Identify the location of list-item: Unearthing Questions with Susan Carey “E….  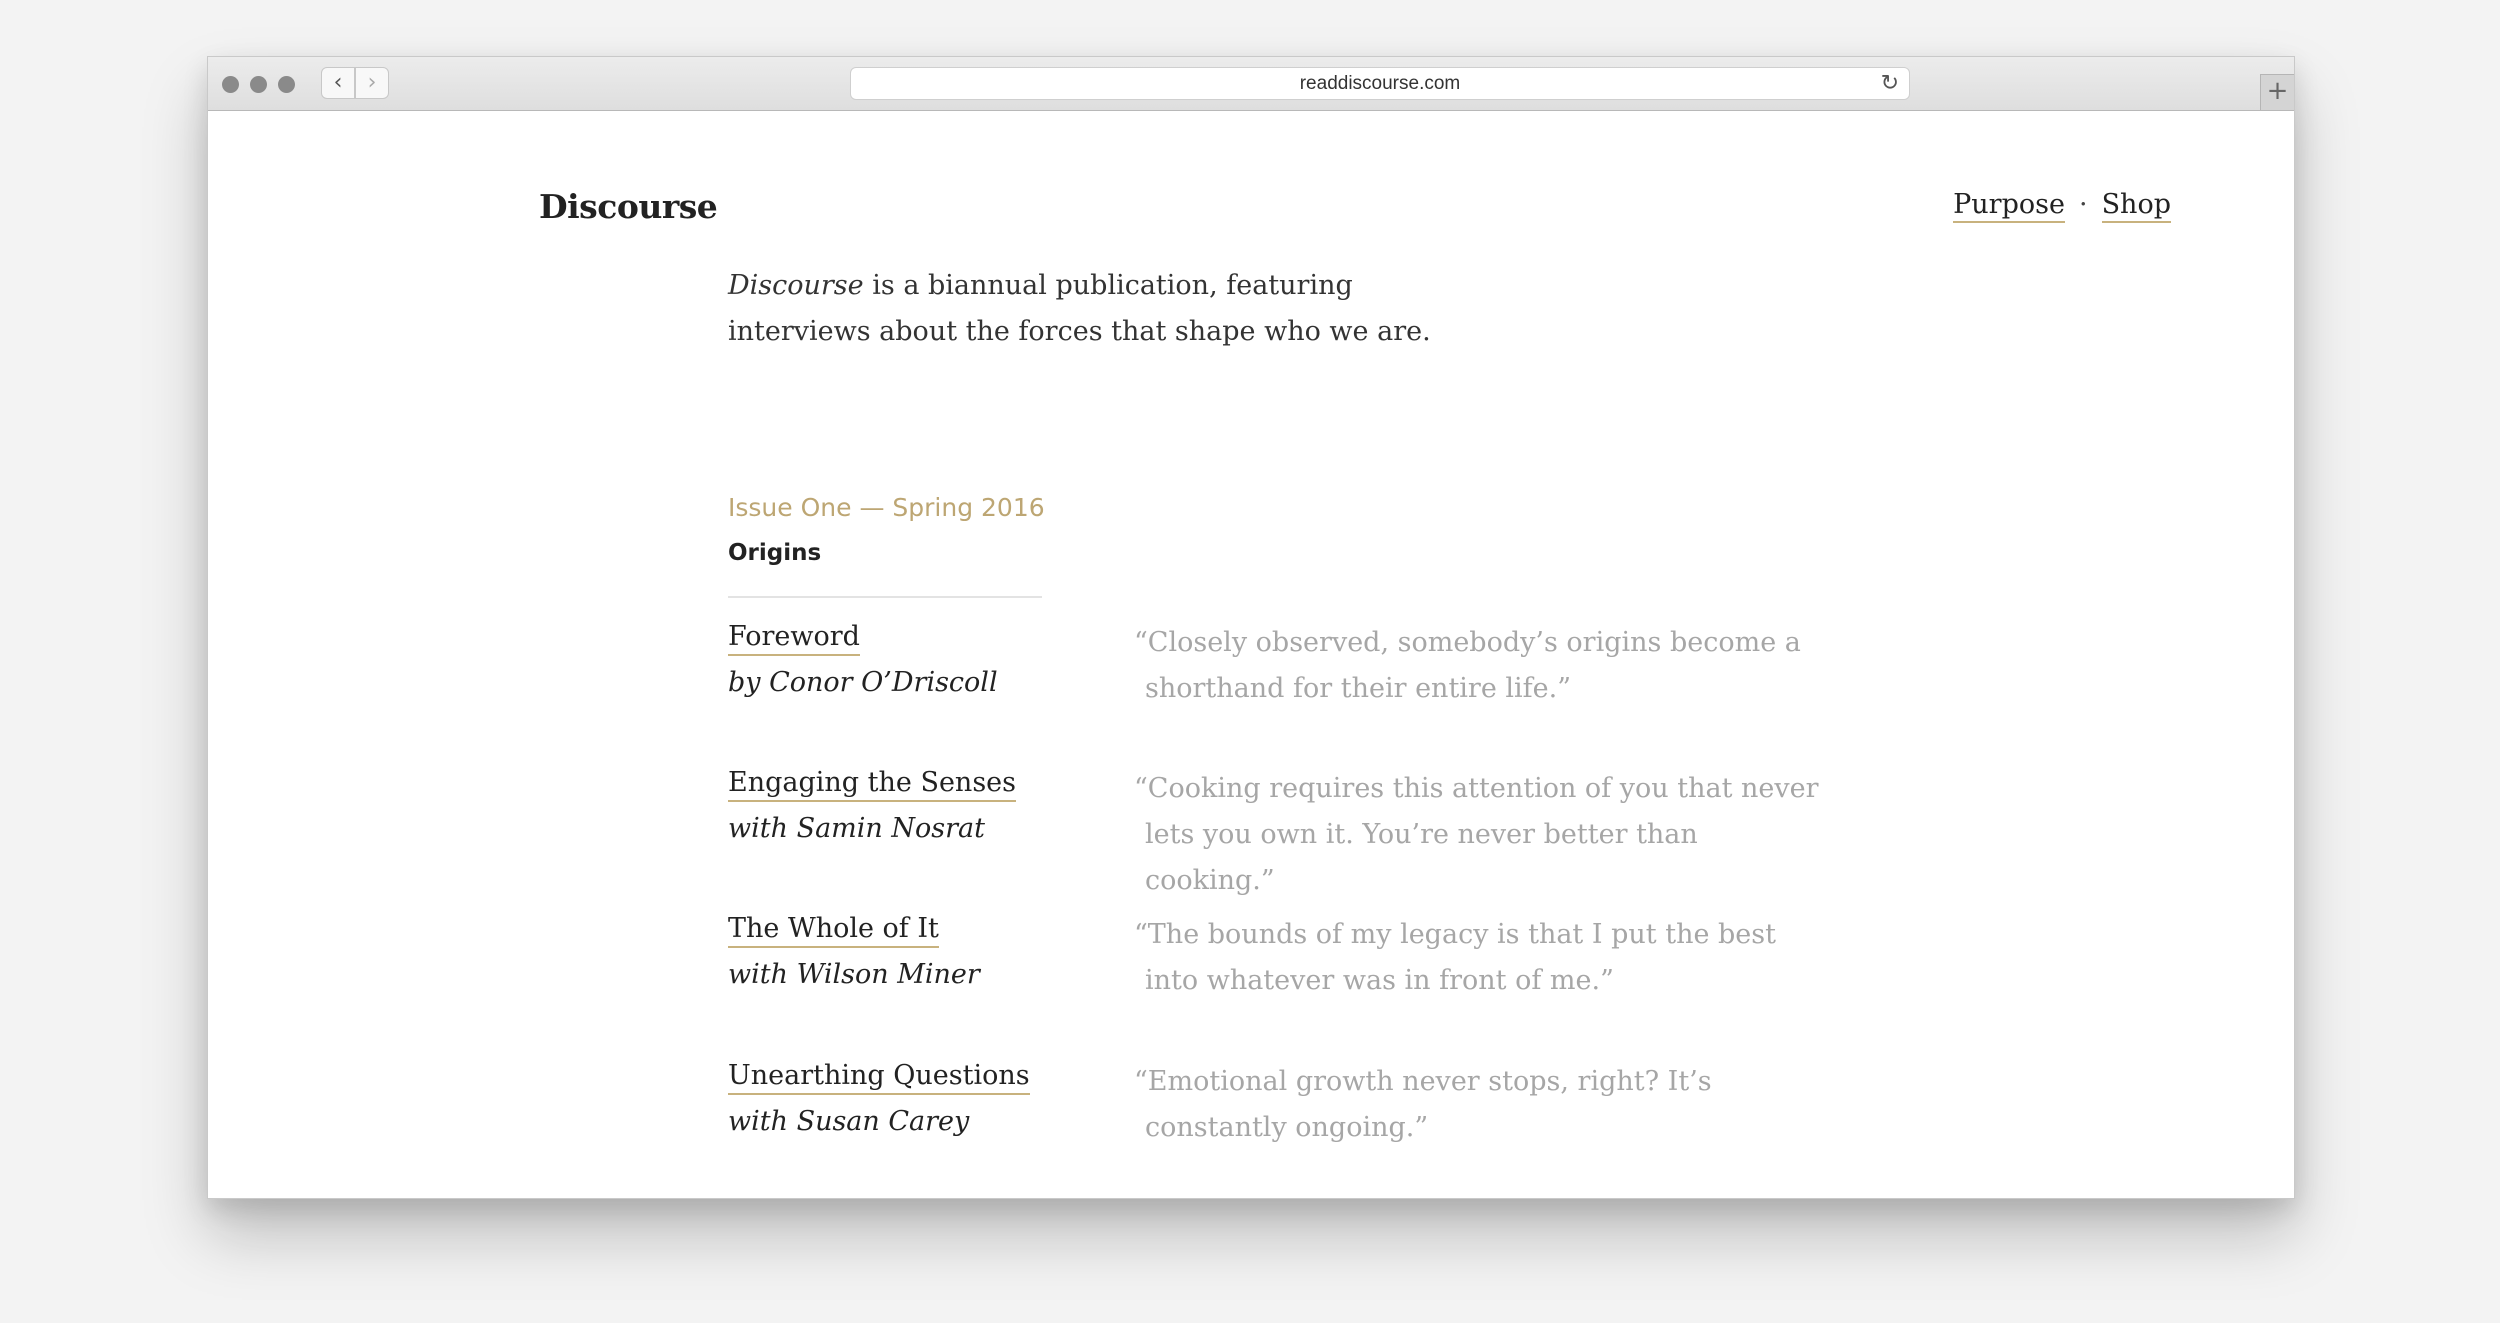
(1378, 1109).